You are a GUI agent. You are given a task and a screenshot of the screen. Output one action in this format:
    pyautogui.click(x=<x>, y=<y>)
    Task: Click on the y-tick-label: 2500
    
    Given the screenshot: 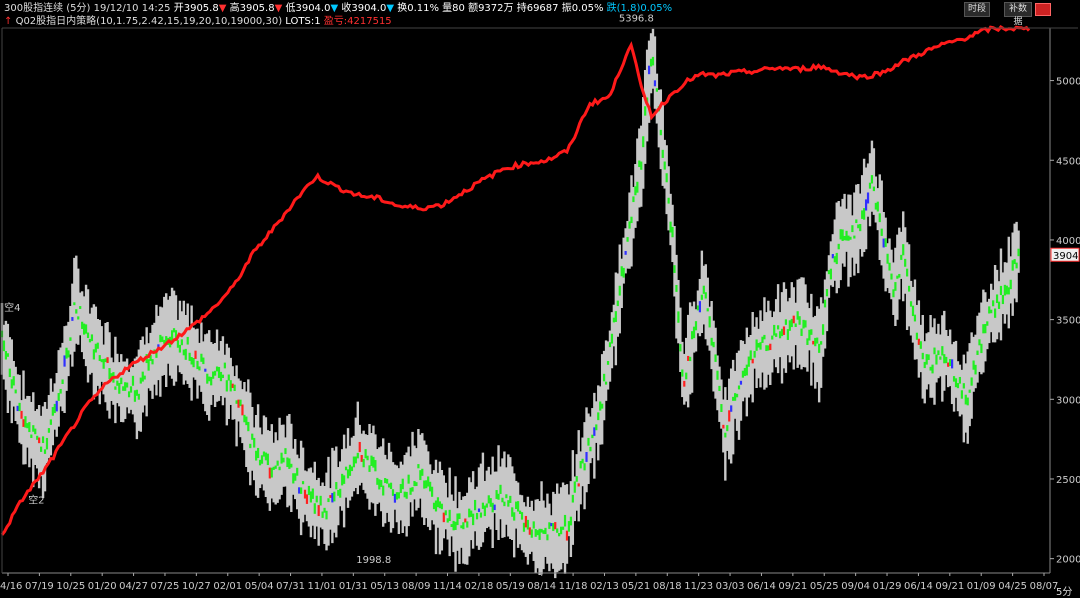 What is the action you would take?
    pyautogui.click(x=1068, y=480)
    